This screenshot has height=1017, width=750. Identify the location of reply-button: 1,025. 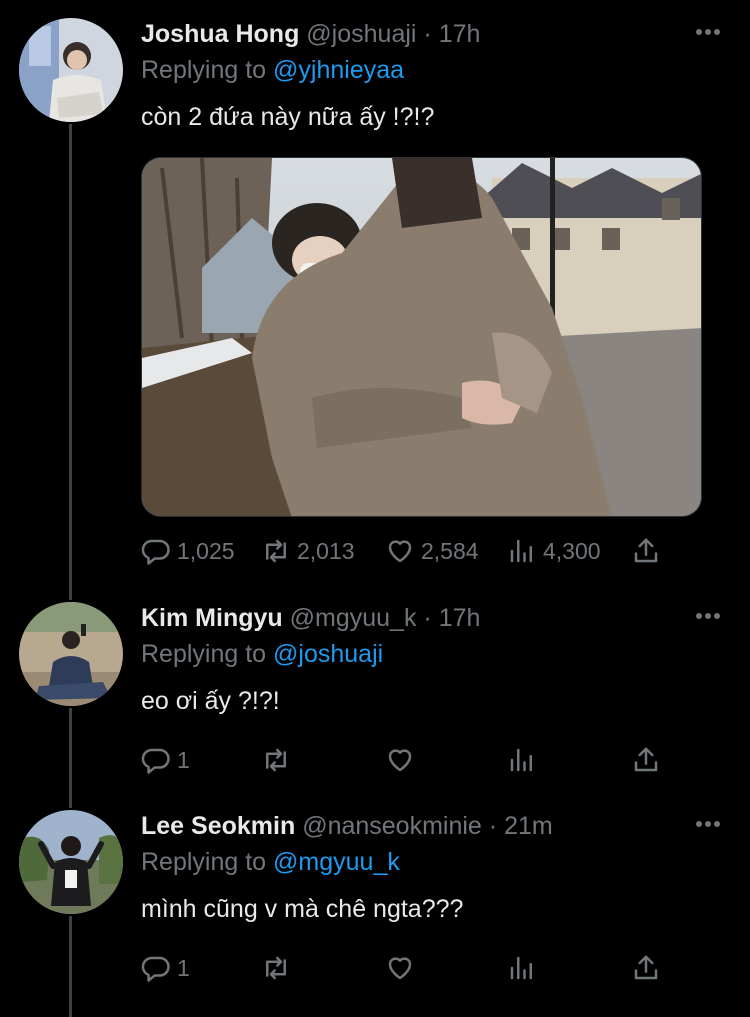
(188, 551).